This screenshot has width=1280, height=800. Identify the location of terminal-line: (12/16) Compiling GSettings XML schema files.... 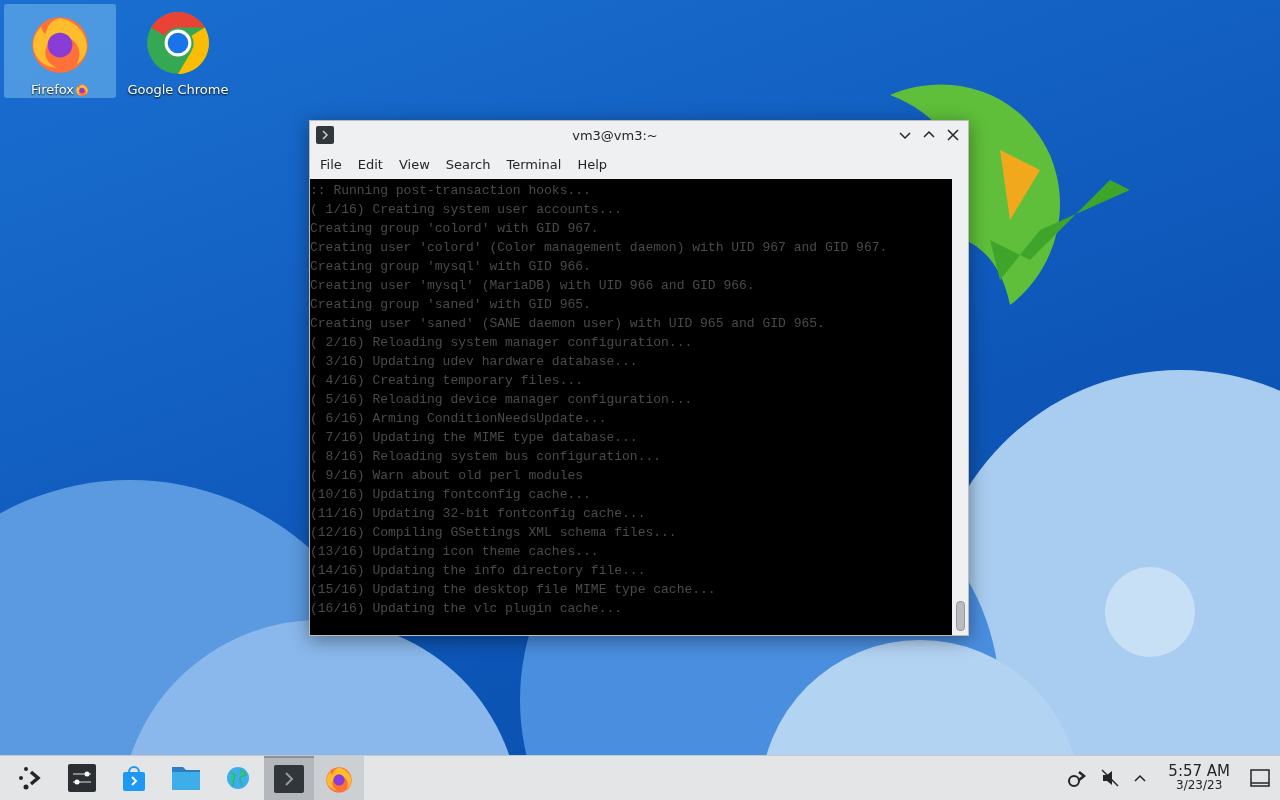
(494, 533).